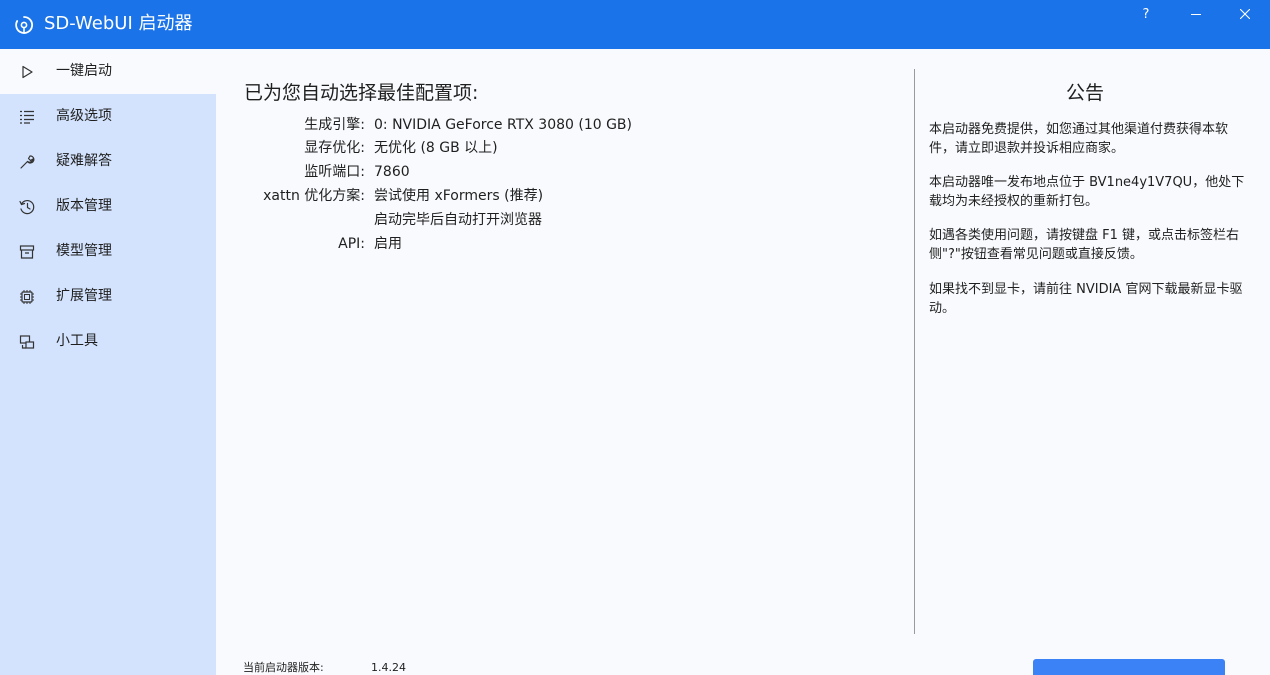 This screenshot has height=675, width=1270. What do you see at coordinates (84, 251) in the screenshot?
I see `sidebar-item-label: 模型管理` at bounding box center [84, 251].